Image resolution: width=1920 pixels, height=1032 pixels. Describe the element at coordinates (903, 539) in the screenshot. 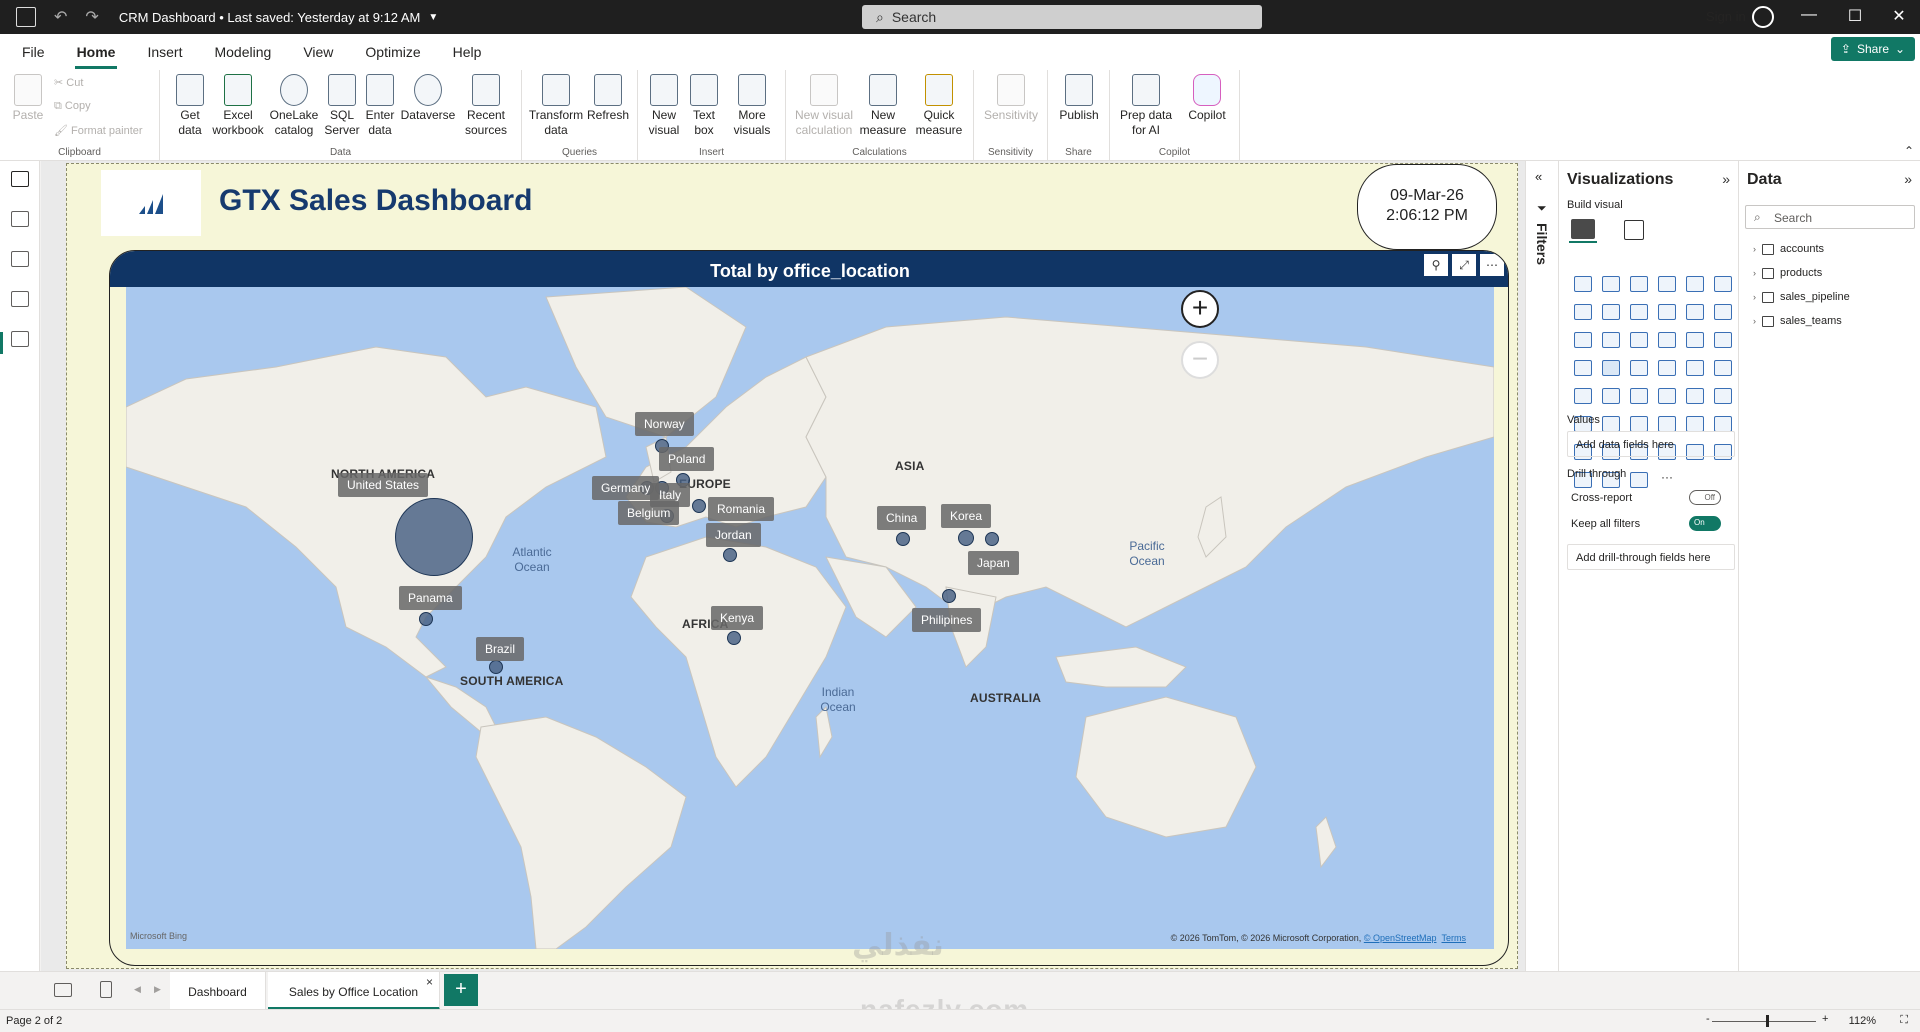

I see `bubble-china` at that location.